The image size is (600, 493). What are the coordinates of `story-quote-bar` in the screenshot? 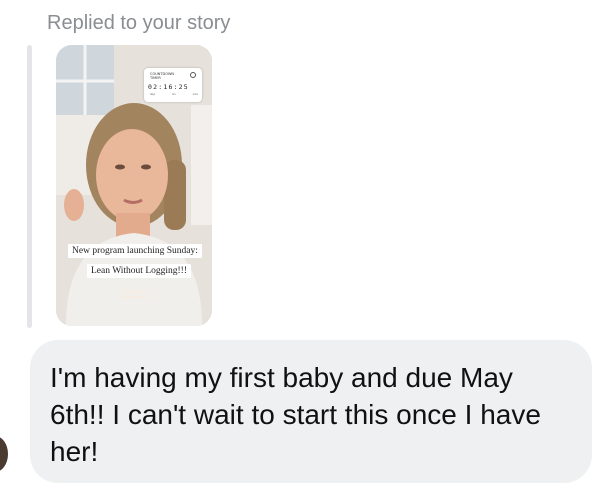 It's located at (29, 186).